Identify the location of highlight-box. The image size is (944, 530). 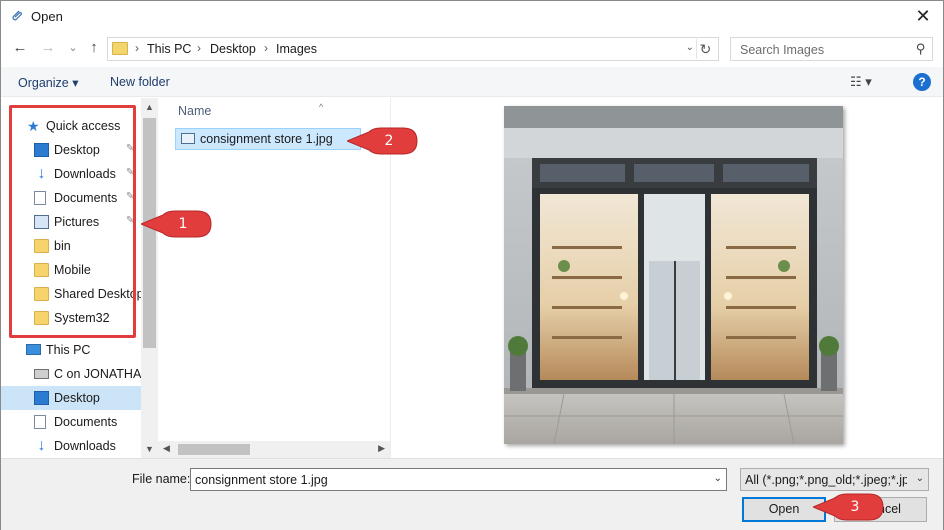
(72, 221).